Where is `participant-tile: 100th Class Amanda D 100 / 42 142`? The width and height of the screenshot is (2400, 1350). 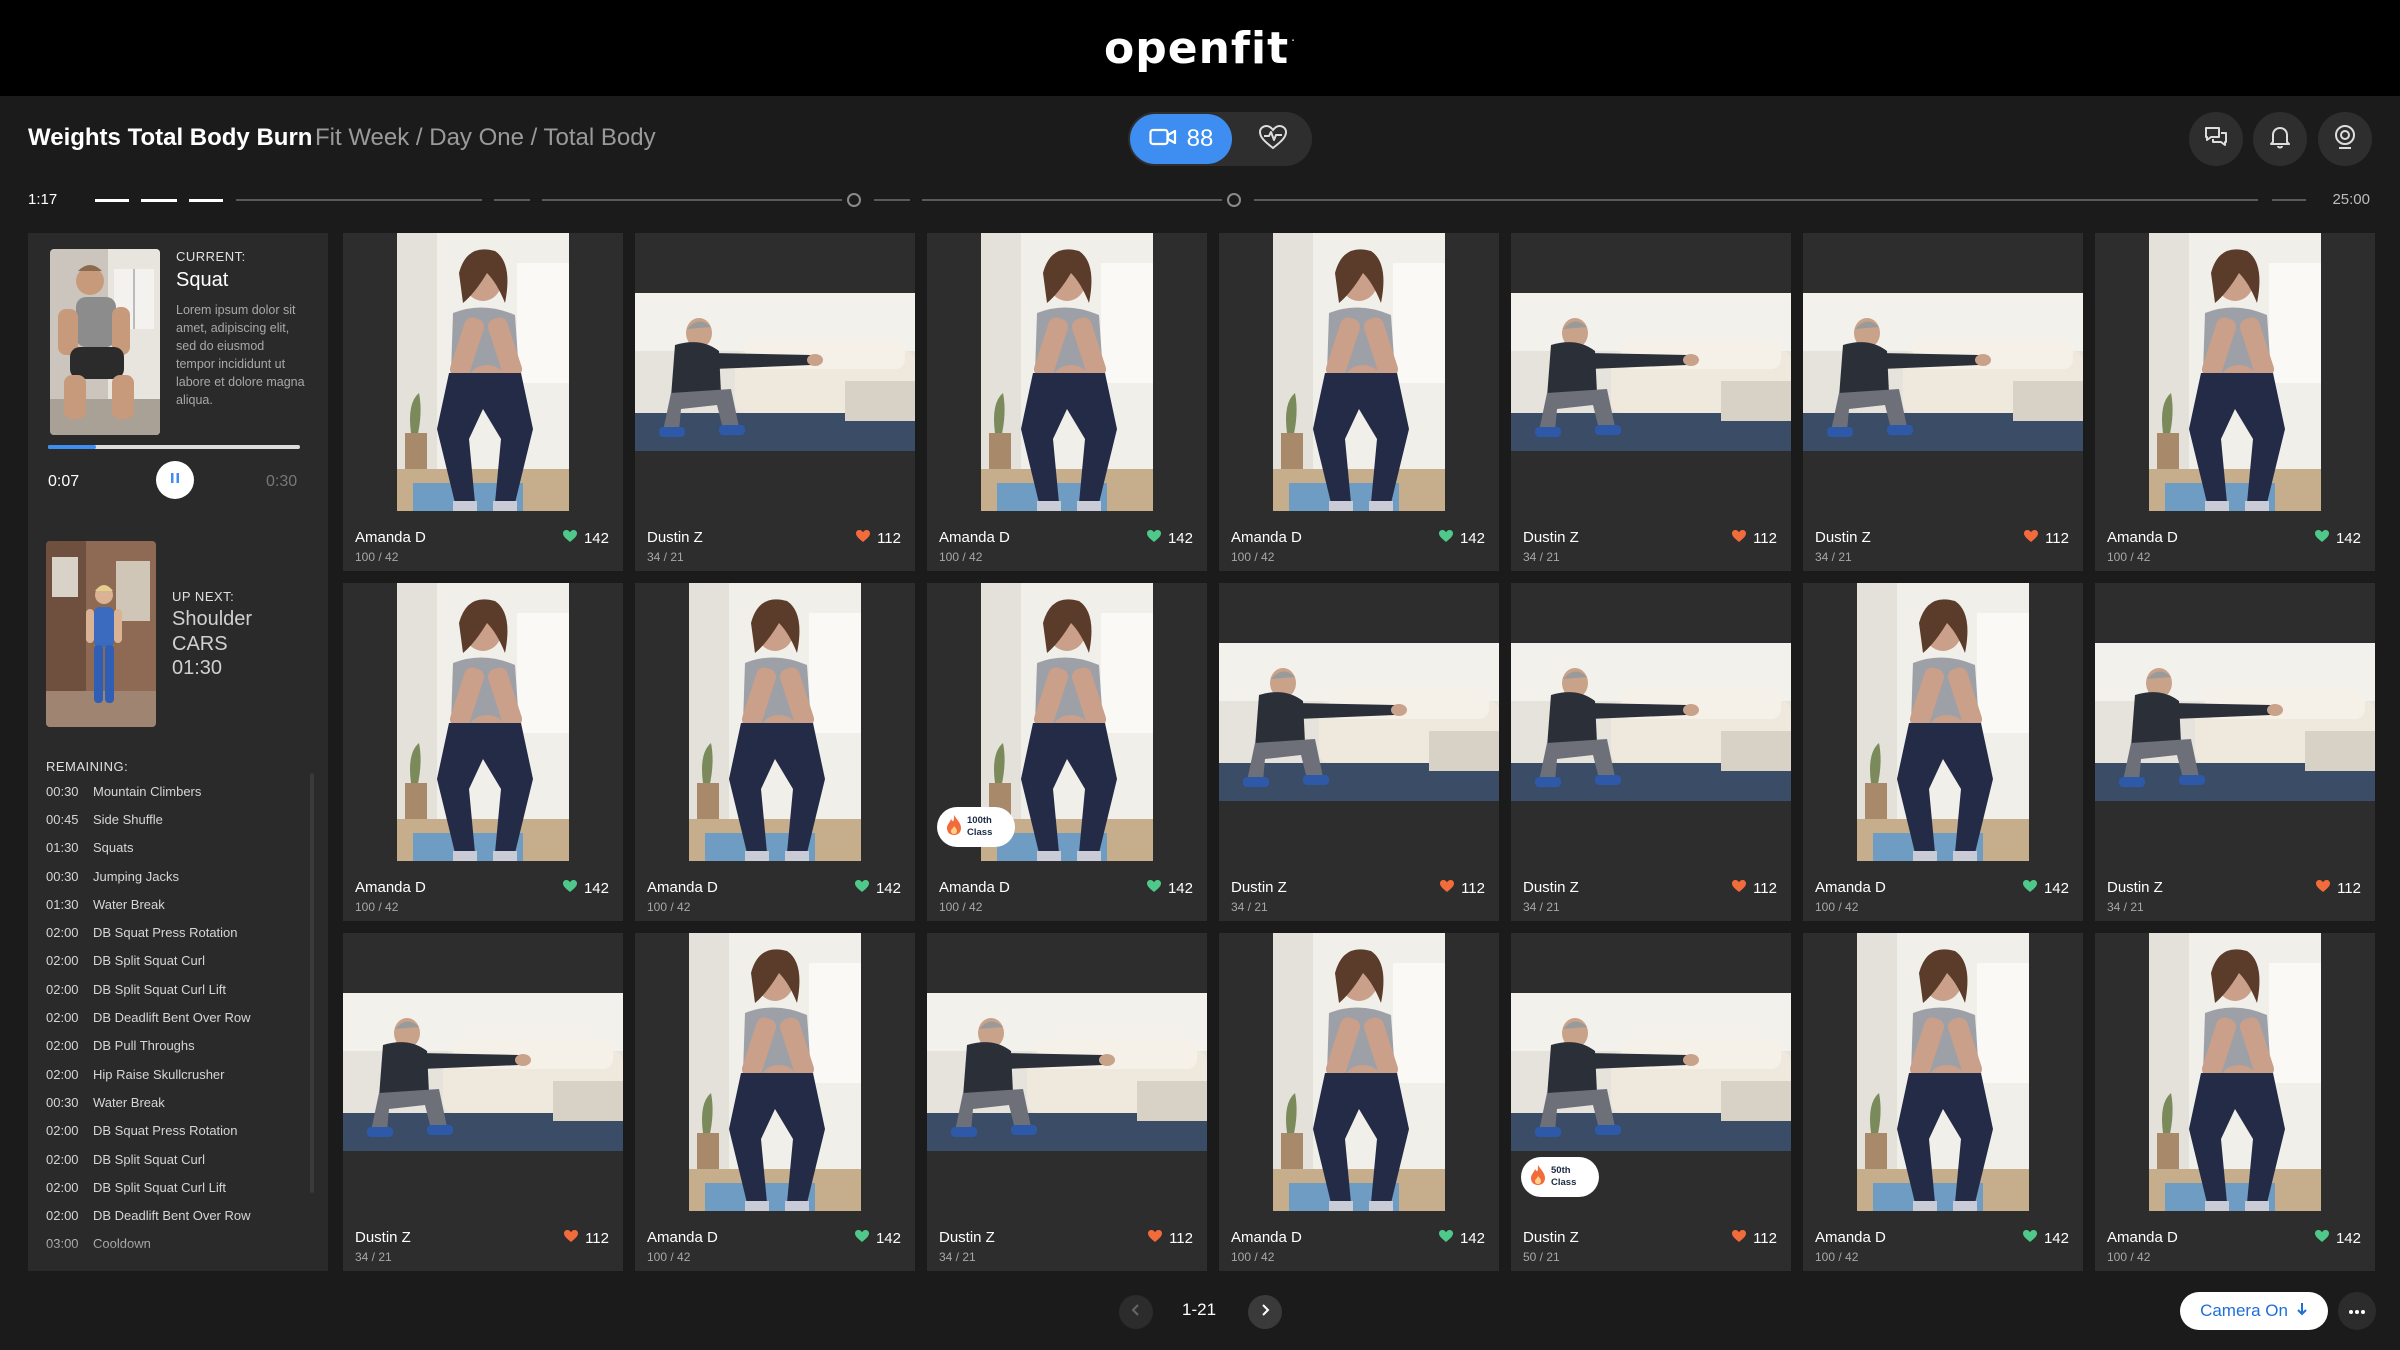
participant-tile: 100th Class Amanda D 100 / 42 142 is located at coordinates (1067, 752).